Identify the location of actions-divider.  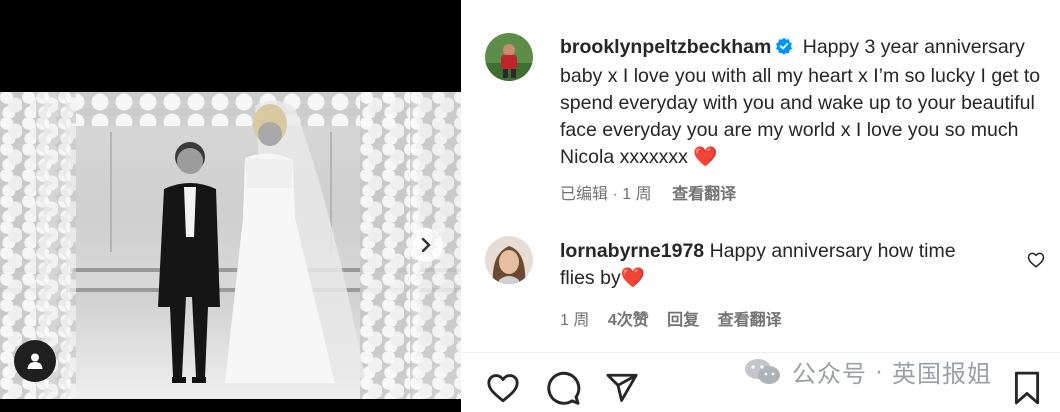
(760, 352).